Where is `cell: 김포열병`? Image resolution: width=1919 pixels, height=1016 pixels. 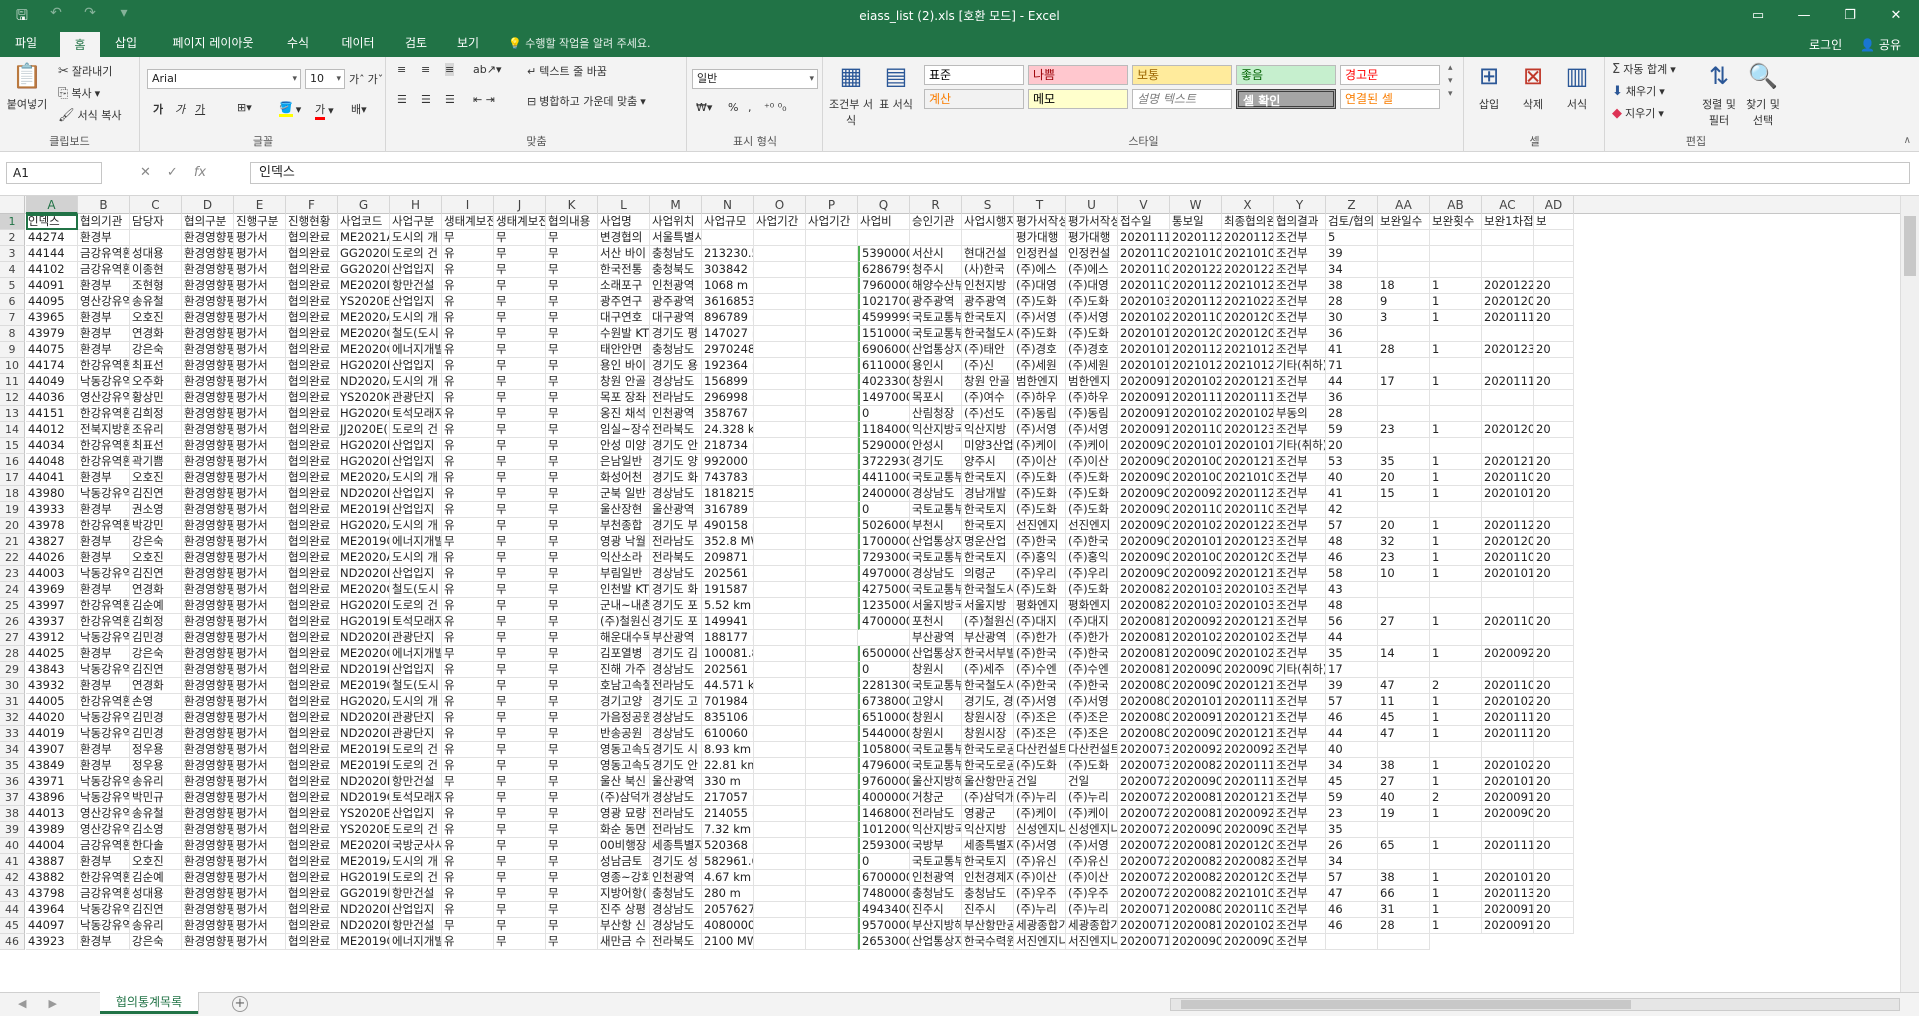
cell: 김포열병 is located at coordinates (624, 654).